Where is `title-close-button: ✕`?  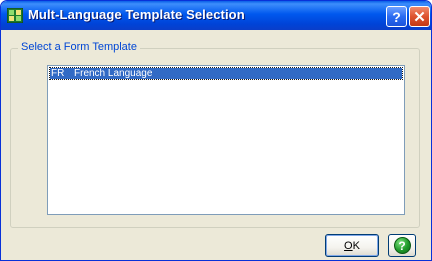 title-close-button: ✕ is located at coordinates (419, 16).